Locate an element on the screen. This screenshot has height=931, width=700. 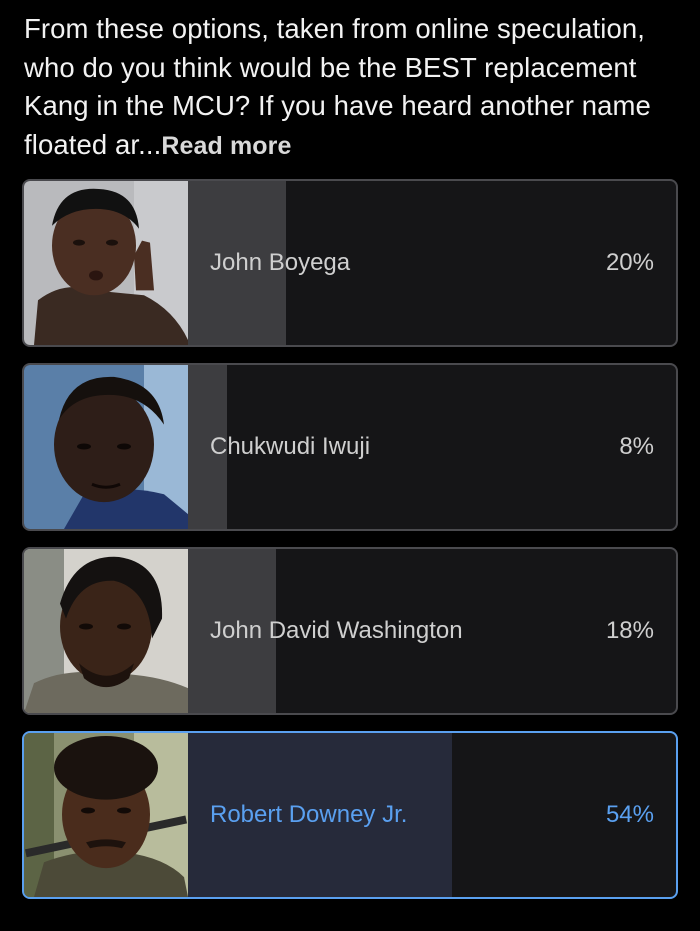
result-bar: Chukwudi Iwuji 8% is located at coordinates (432, 447).